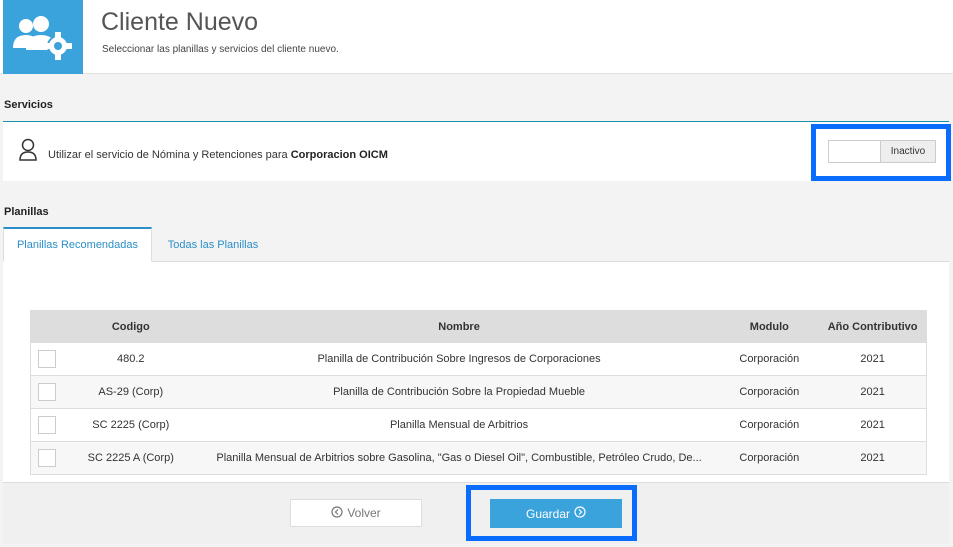  What do you see at coordinates (339, 155) in the screenshot?
I see `servicio-company: Corporacion OICM` at bounding box center [339, 155].